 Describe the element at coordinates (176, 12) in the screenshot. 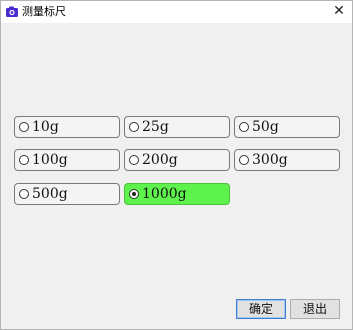

I see `title-bar: 测量标尺 ✕` at that location.